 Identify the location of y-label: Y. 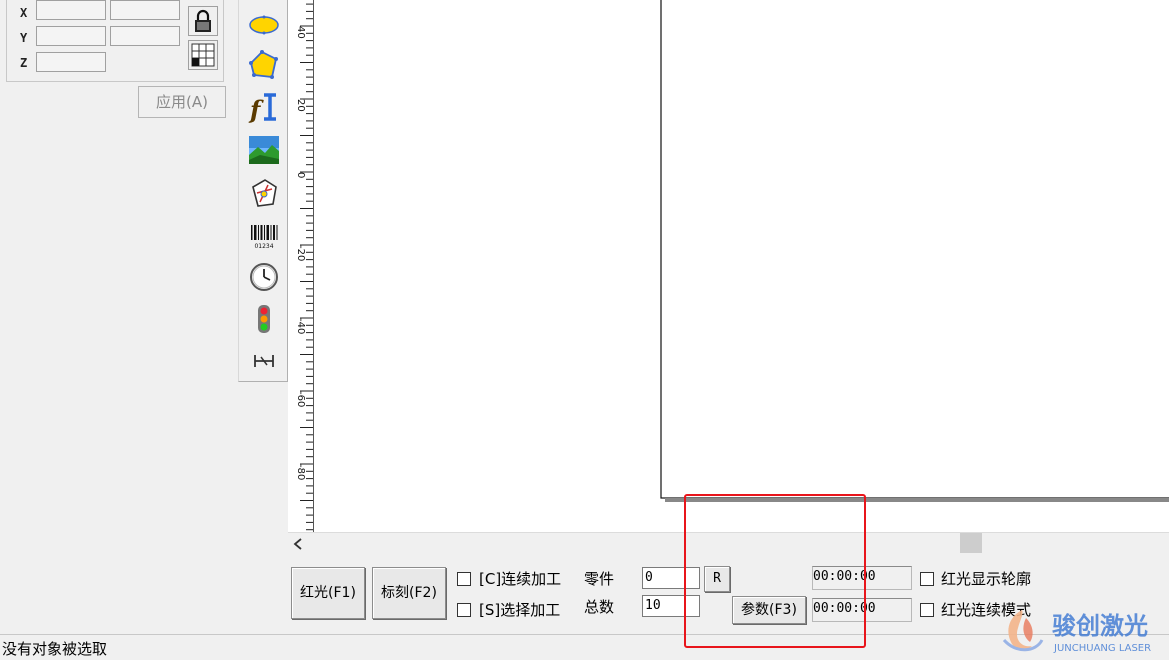
(24, 38).